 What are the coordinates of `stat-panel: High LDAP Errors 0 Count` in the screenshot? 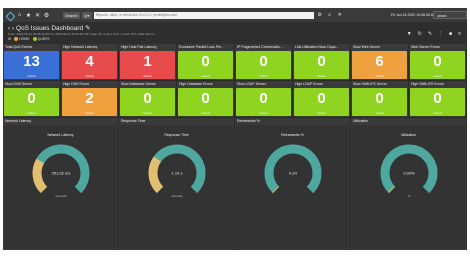 It's located at (321, 99).